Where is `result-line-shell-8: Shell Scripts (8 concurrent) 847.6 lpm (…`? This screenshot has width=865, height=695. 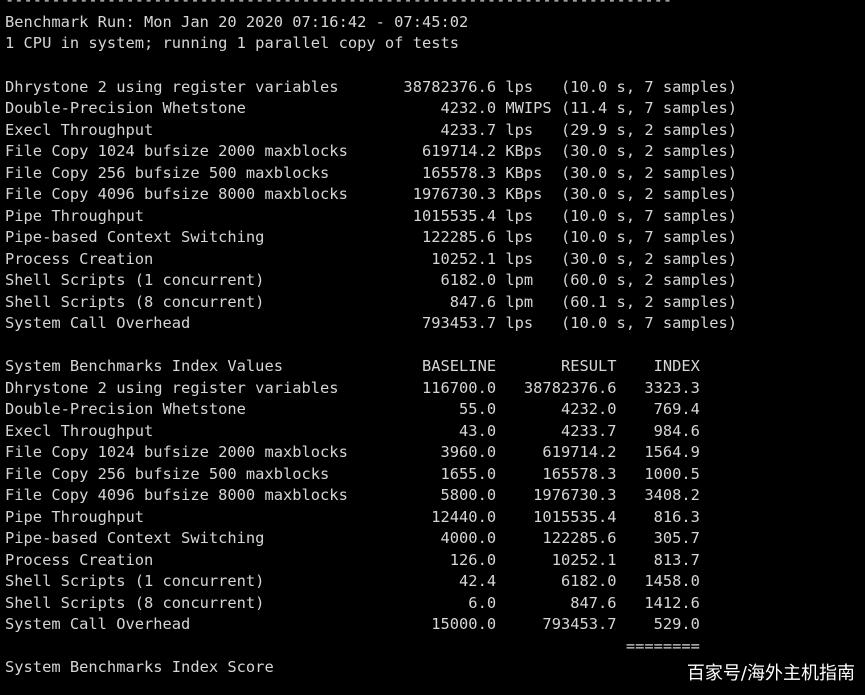 result-line-shell-8: Shell Scripts (8 concurrent) 847.6 lpm (… is located at coordinates (371, 302).